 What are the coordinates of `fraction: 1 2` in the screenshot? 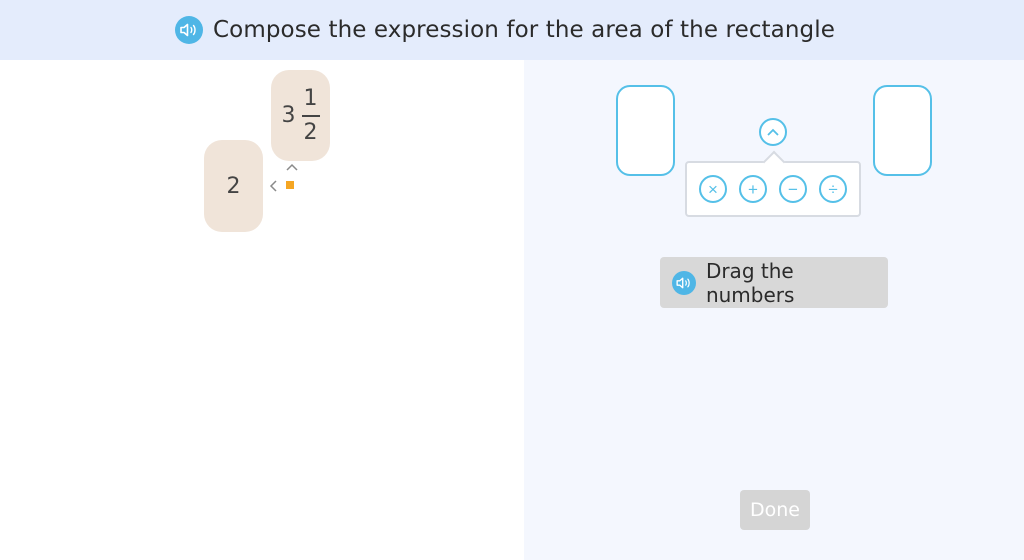 It's located at (310, 115).